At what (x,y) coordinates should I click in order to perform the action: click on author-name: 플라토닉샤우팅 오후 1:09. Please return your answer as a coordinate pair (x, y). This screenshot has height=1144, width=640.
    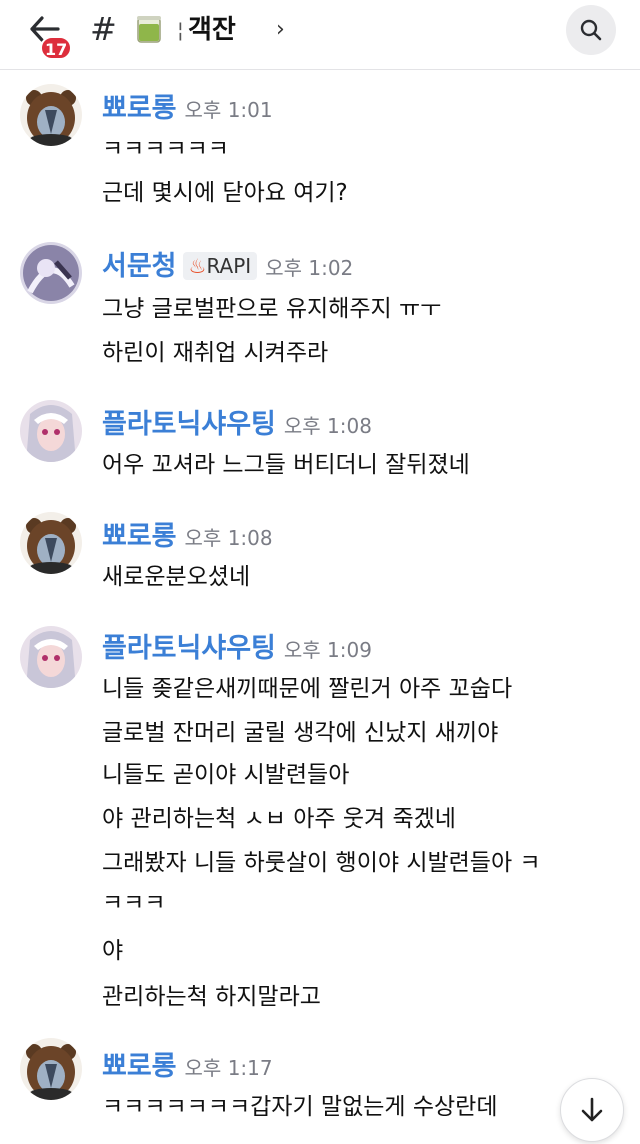
    Looking at the image, I should click on (237, 649).